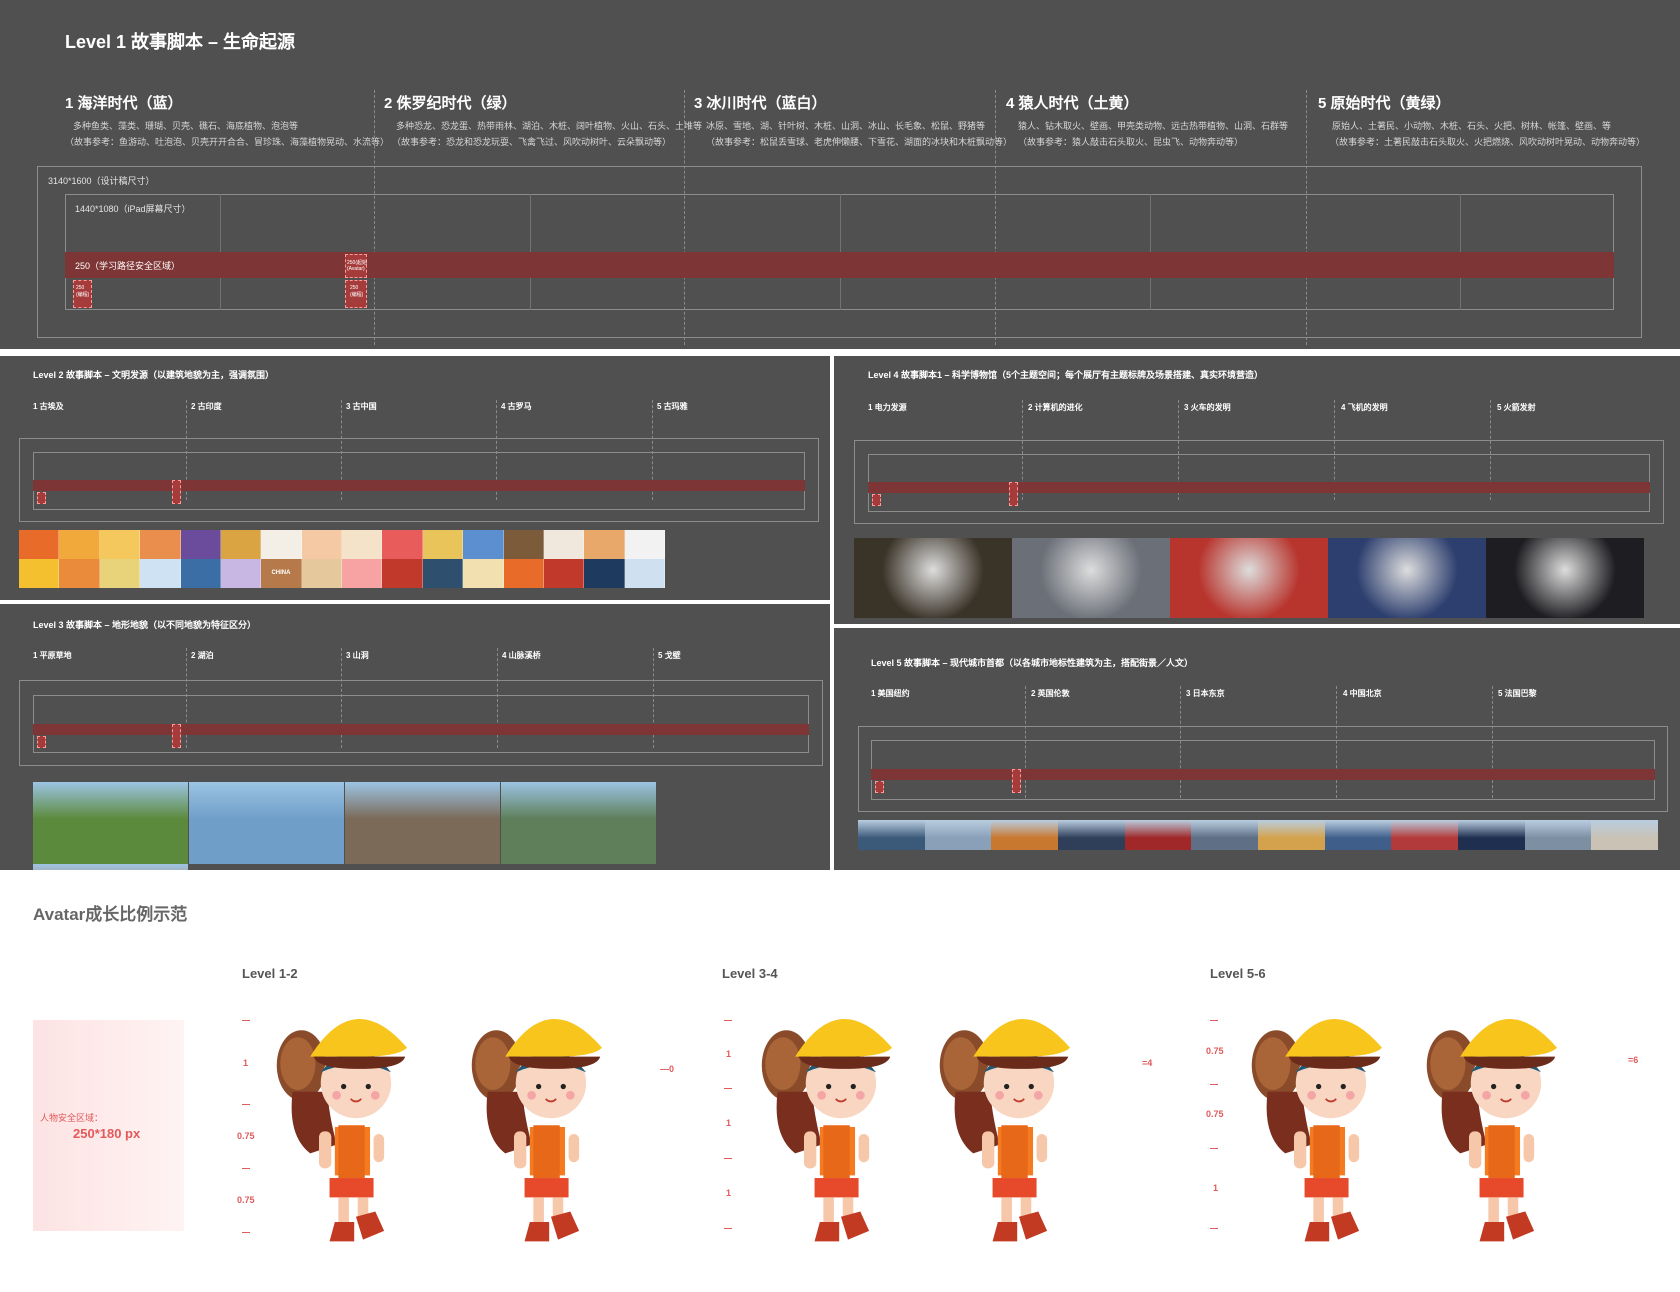 The image size is (1680, 1292). Describe the element at coordinates (887, 407) in the screenshot. I see `level4-era-1: 1 电力发源` at that location.